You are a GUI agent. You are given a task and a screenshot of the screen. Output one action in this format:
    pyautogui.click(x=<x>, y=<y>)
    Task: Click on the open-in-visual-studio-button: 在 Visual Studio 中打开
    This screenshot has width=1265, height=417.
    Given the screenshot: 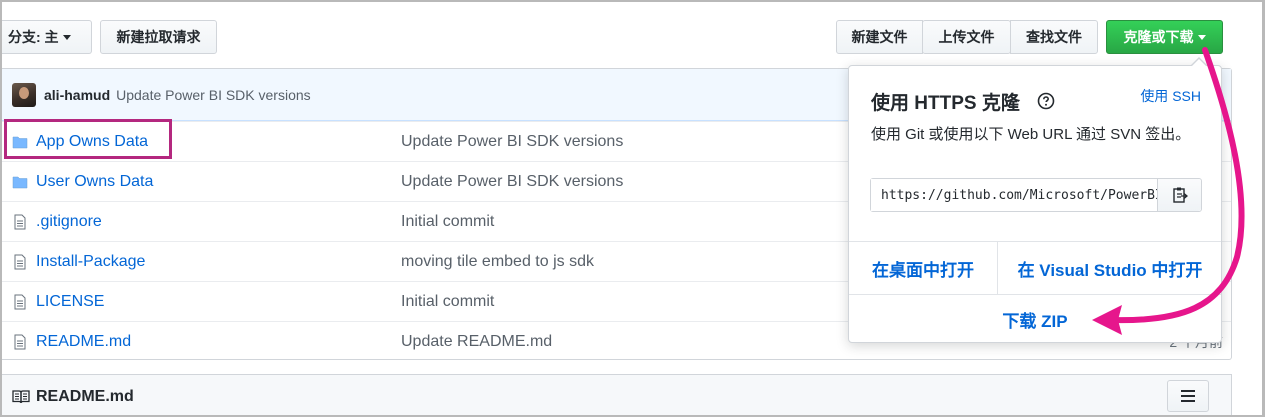 What is the action you would take?
    pyautogui.click(x=1110, y=268)
    